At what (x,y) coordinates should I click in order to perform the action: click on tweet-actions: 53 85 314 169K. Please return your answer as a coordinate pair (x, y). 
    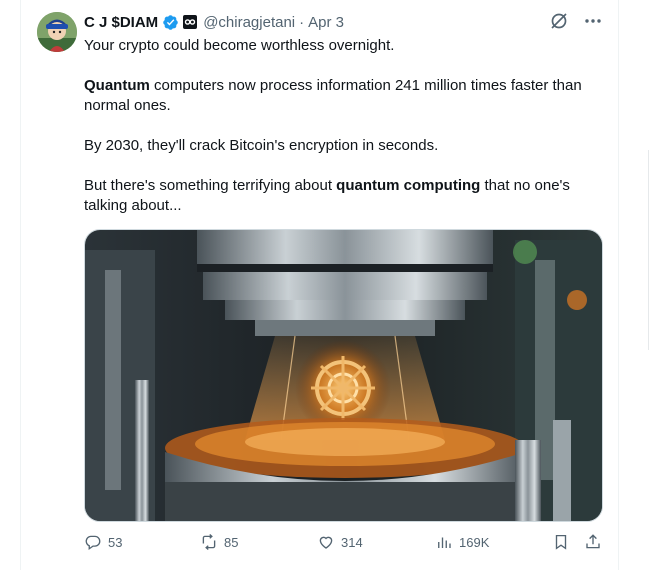
    Looking at the image, I should click on (344, 544).